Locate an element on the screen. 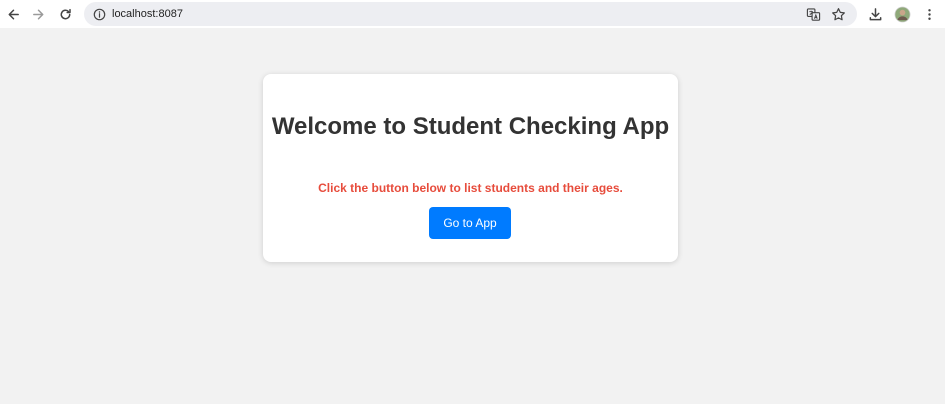  forward-arrow-icon is located at coordinates (38, 14).